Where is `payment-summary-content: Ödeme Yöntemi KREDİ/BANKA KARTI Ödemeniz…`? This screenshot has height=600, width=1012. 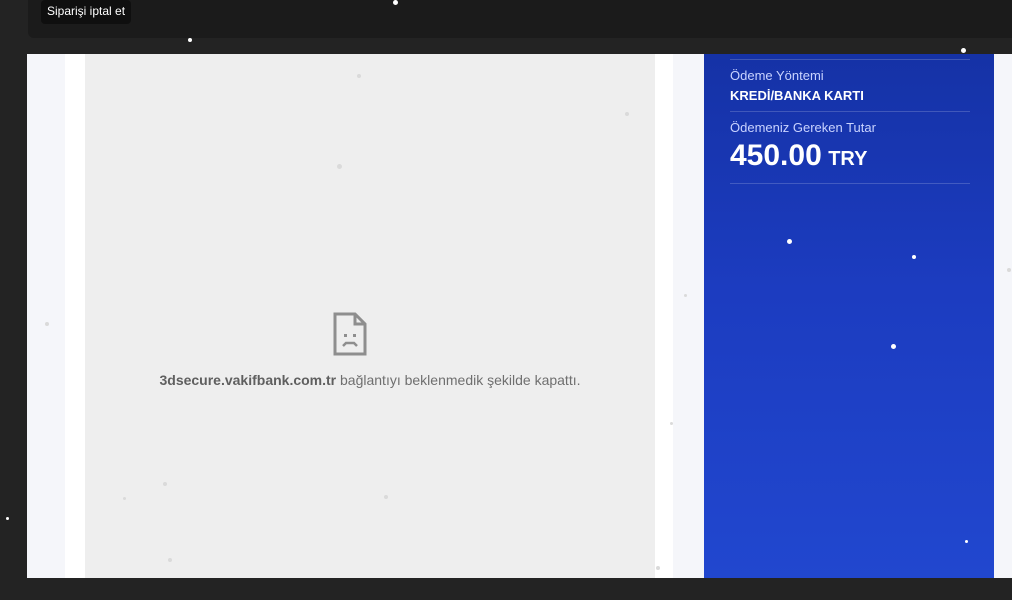
payment-summary-content: Ödeme Yöntemi KREDİ/BANKA KARTI Ödemeniz… is located at coordinates (850, 119).